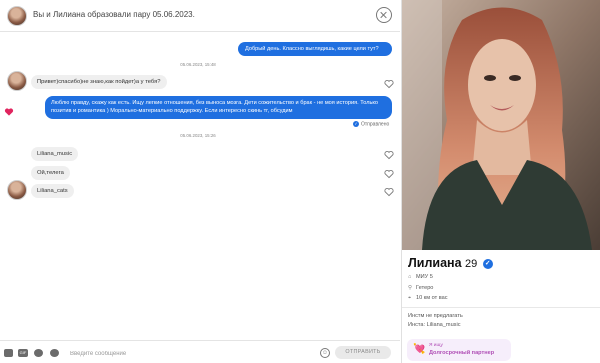  I want to click on profile-bio-line: Инста: Liliana_music, so click(434, 325).